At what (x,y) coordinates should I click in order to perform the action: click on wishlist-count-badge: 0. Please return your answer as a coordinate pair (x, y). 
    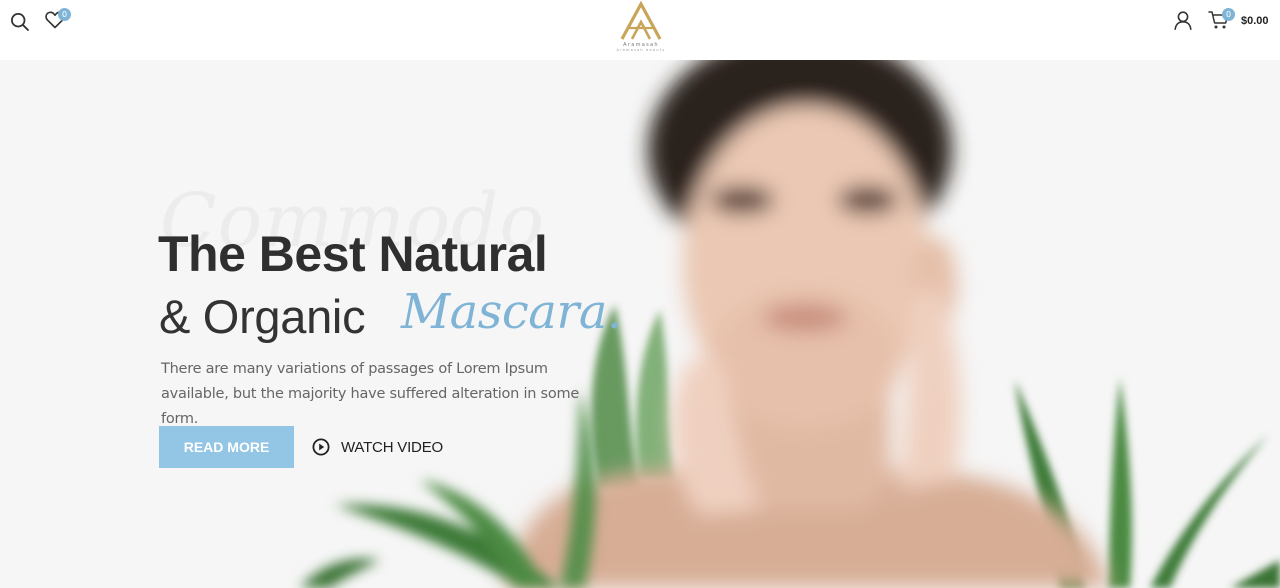
    Looking at the image, I should click on (64, 14).